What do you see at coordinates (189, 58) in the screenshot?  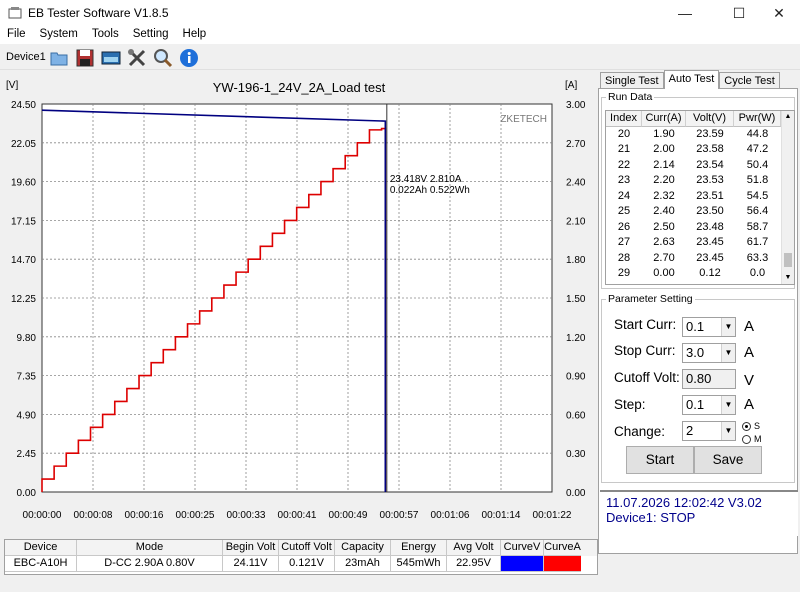 I see `info-icon` at bounding box center [189, 58].